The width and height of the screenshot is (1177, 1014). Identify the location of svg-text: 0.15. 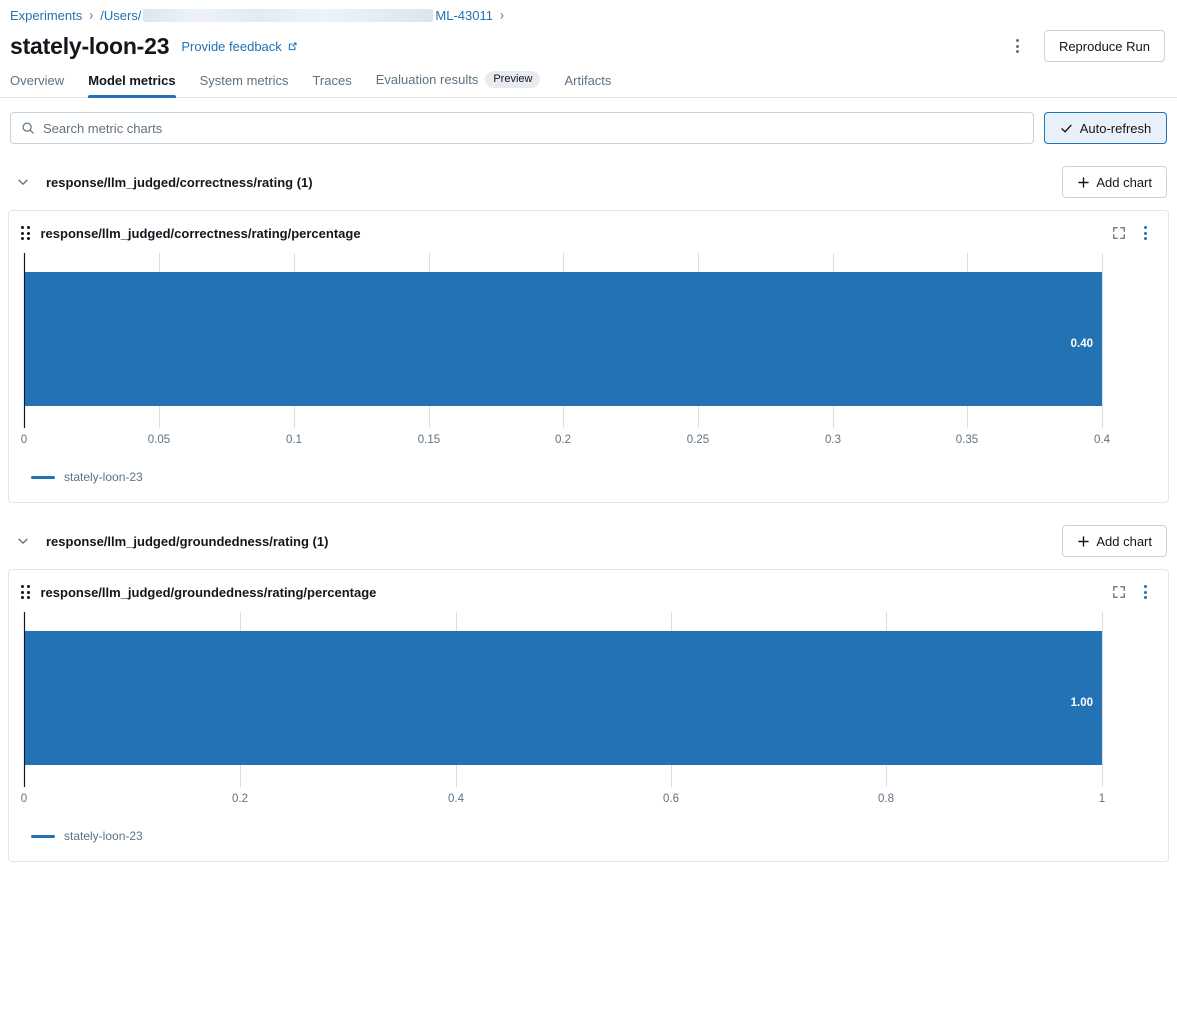
(429, 440).